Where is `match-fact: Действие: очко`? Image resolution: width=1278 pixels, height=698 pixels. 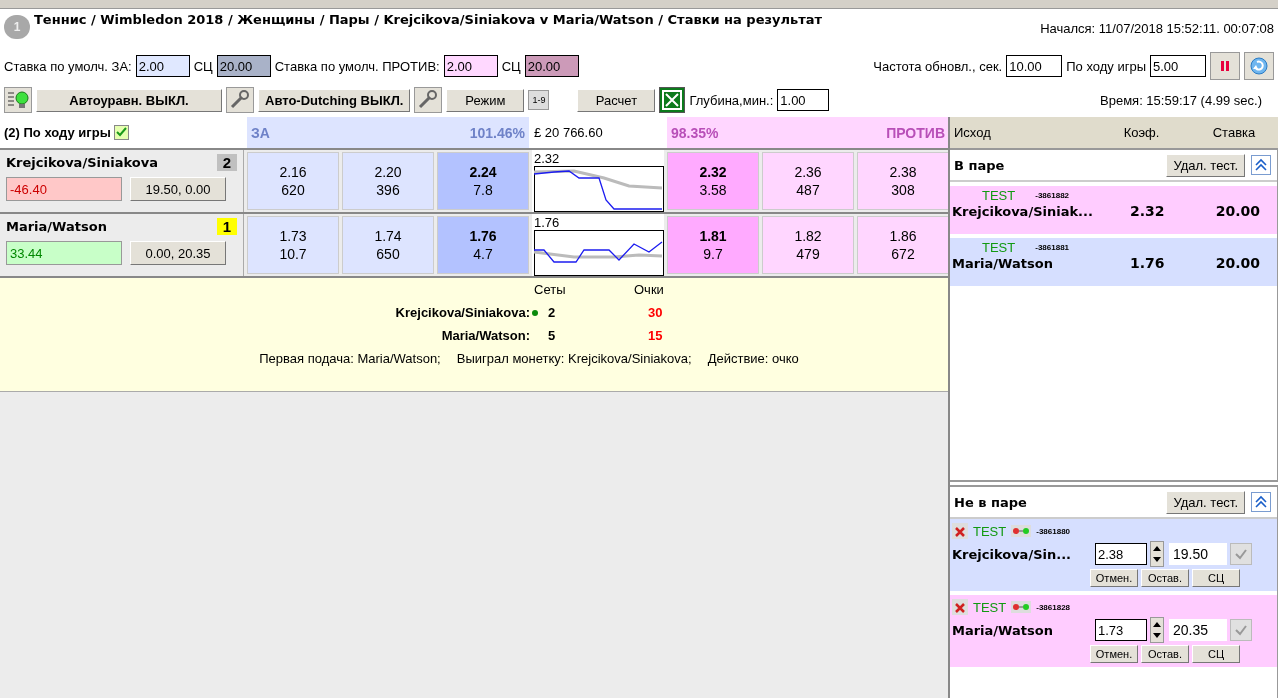
match-fact: Действие: очко is located at coordinates (753, 358).